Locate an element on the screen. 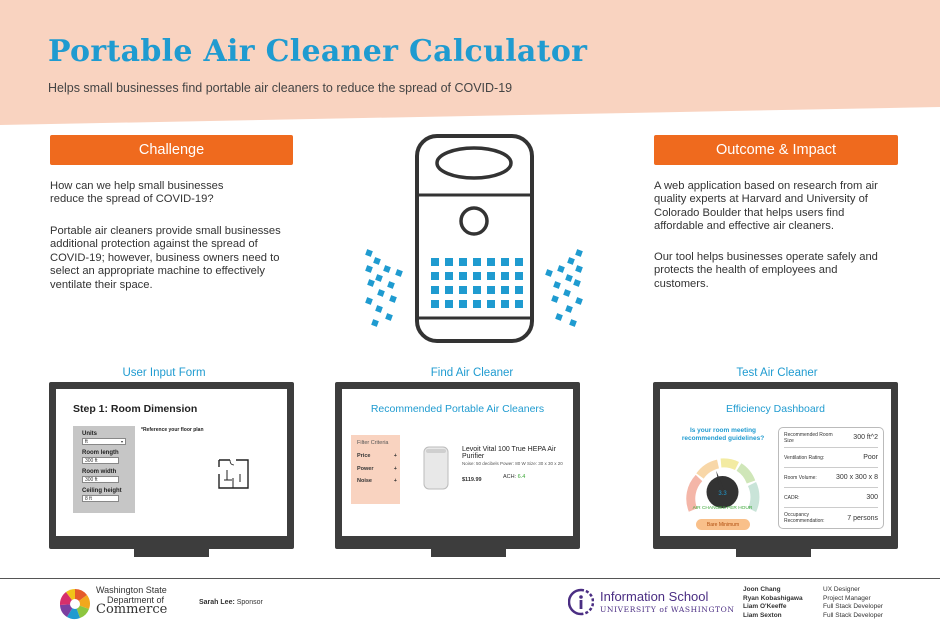 This screenshot has height=627, width=940. gauge-label: AIR CHANGES PER HOUR is located at coordinates (722, 508).